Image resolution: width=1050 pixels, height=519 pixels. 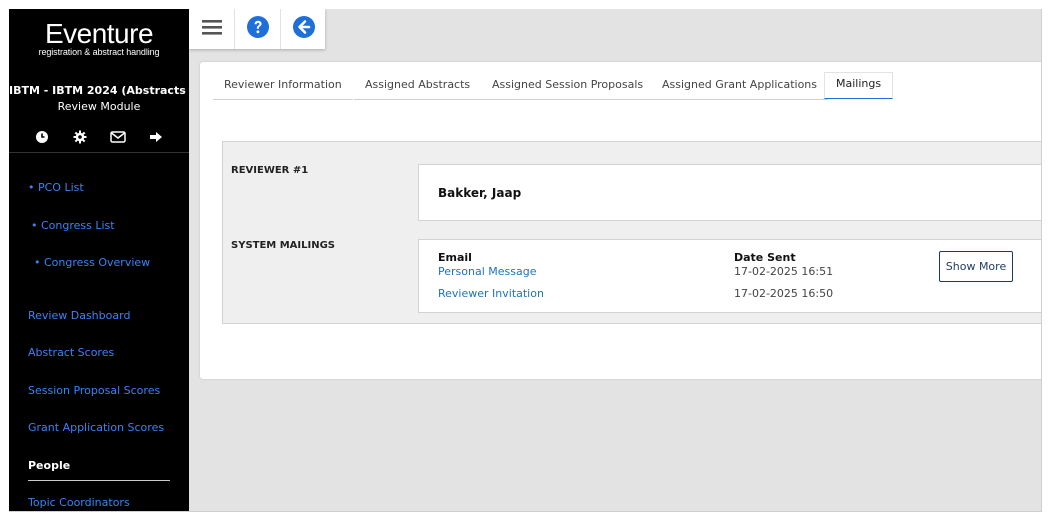 I want to click on mailing-date: 17-02-2025 16:50, so click(x=784, y=293).